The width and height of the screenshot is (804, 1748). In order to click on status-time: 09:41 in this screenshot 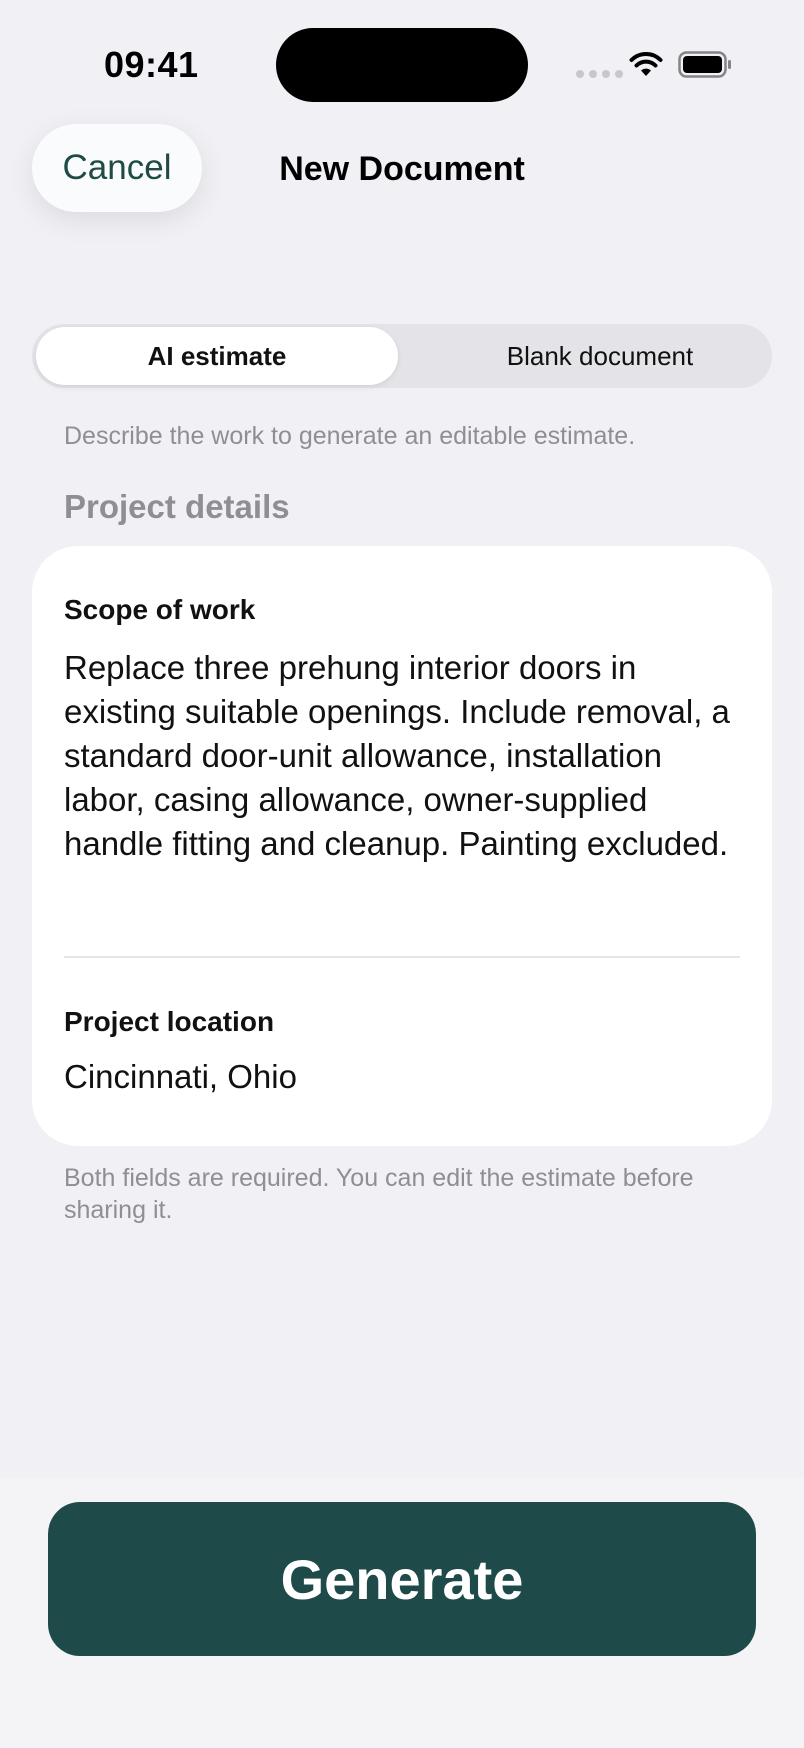, I will do `click(151, 64)`.